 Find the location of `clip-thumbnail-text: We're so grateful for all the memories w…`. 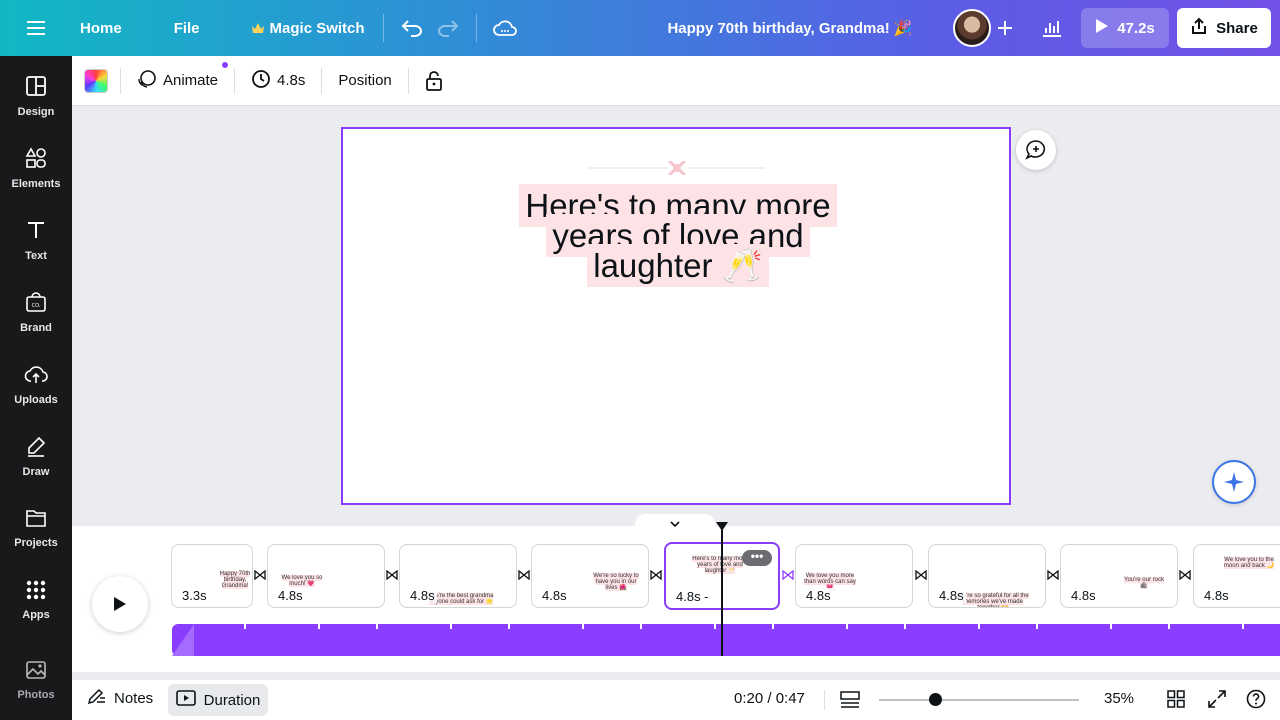

clip-thumbnail-text: We're so grateful for all the memories w… is located at coordinates (993, 600).